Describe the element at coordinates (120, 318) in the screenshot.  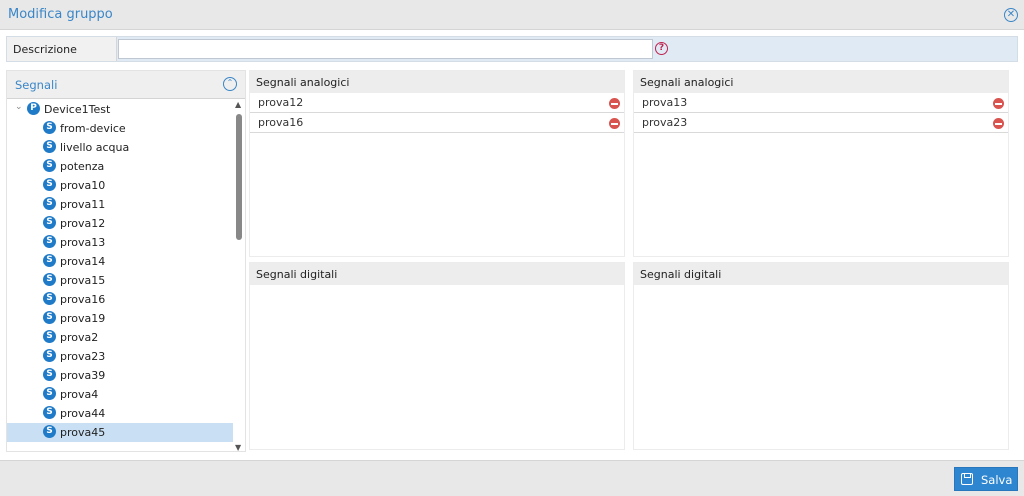
I see `tree-item: Sprova19` at that location.